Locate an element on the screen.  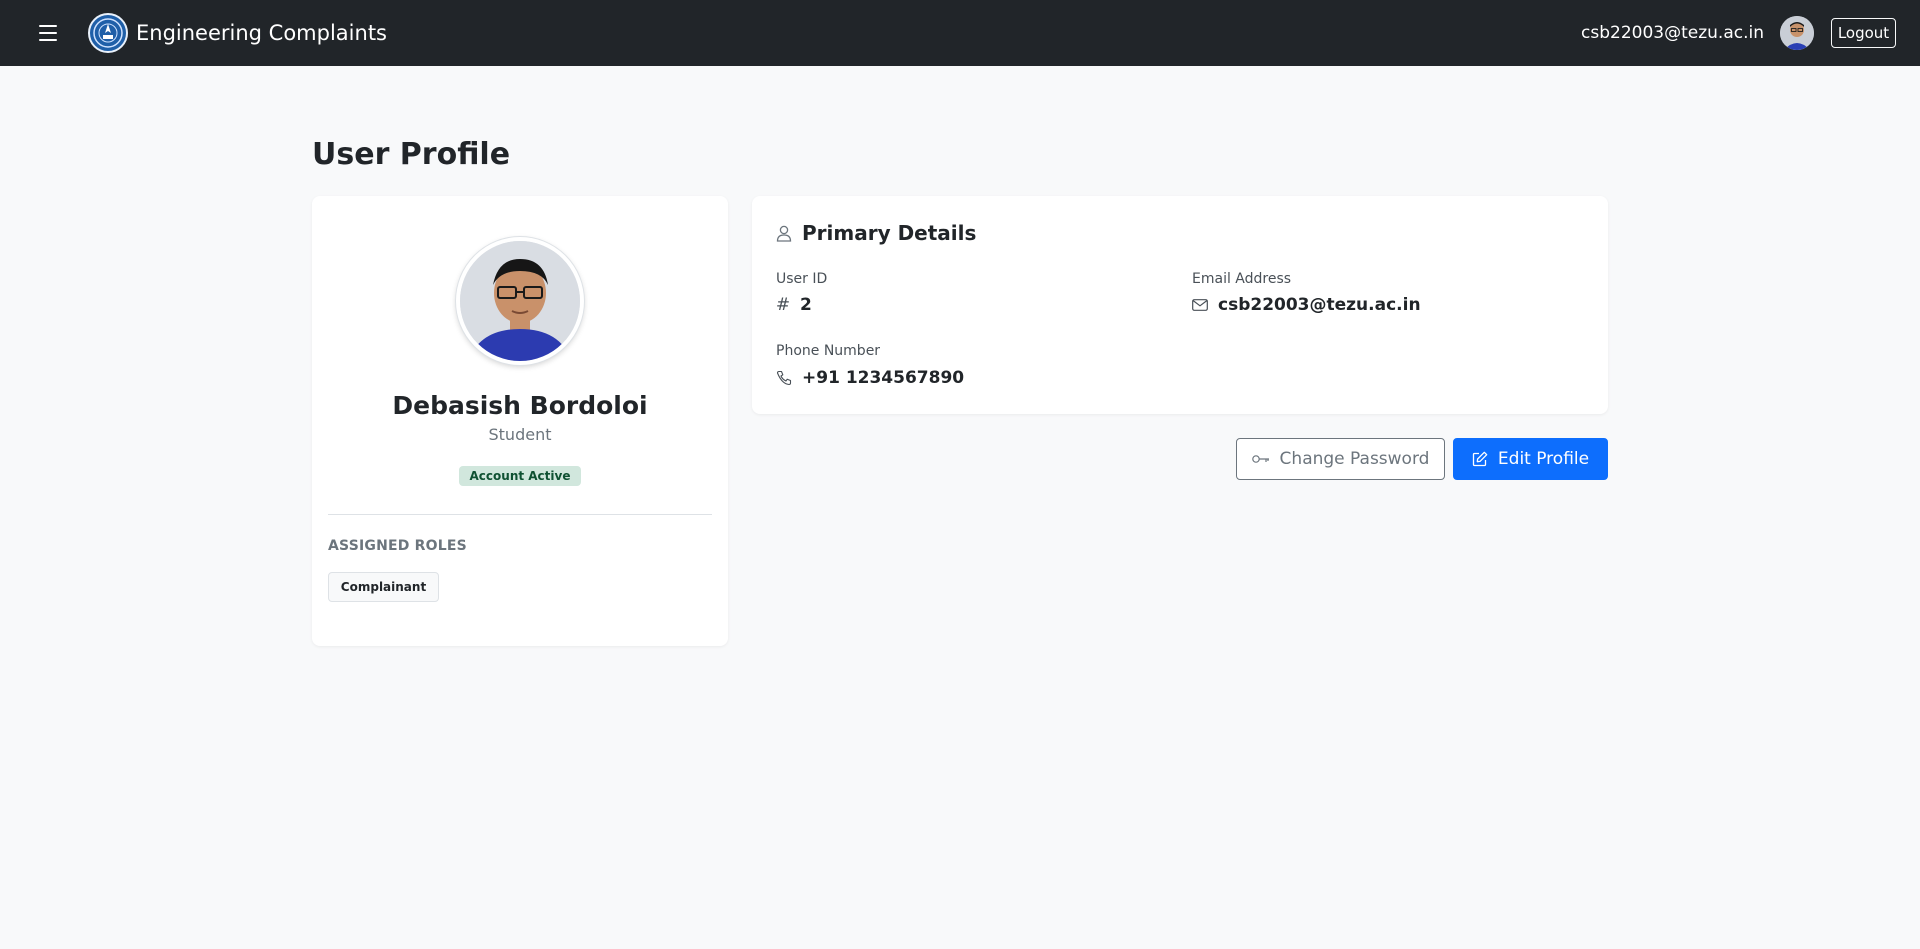
user-id-value: 2 is located at coordinates (806, 305).